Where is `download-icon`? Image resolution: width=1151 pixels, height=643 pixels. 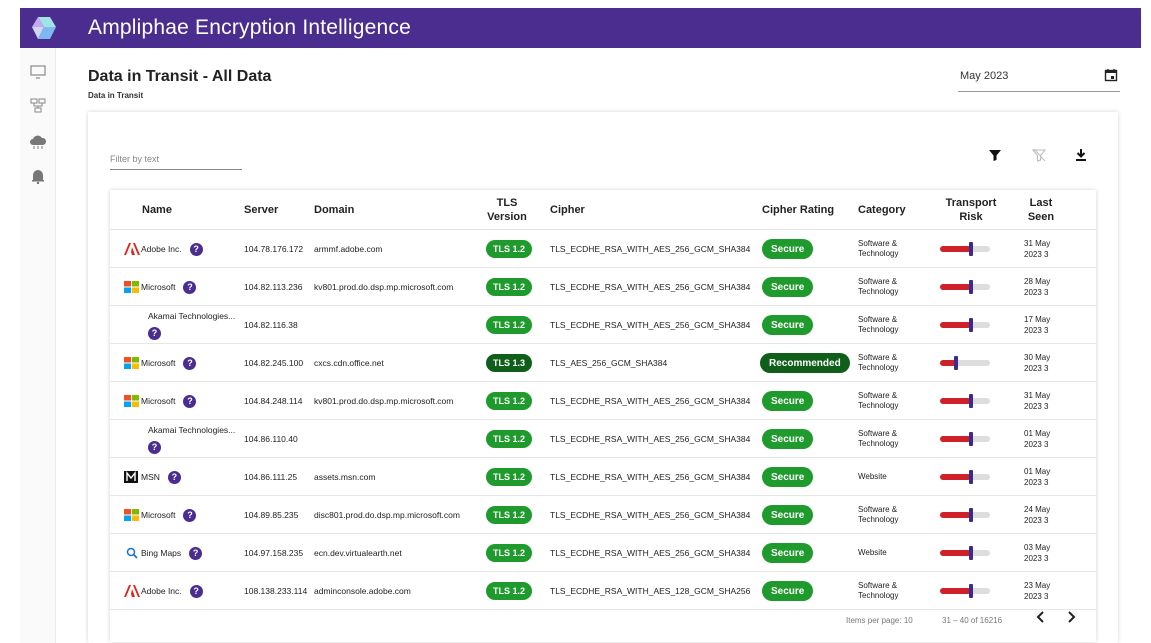
download-icon is located at coordinates (1081, 155).